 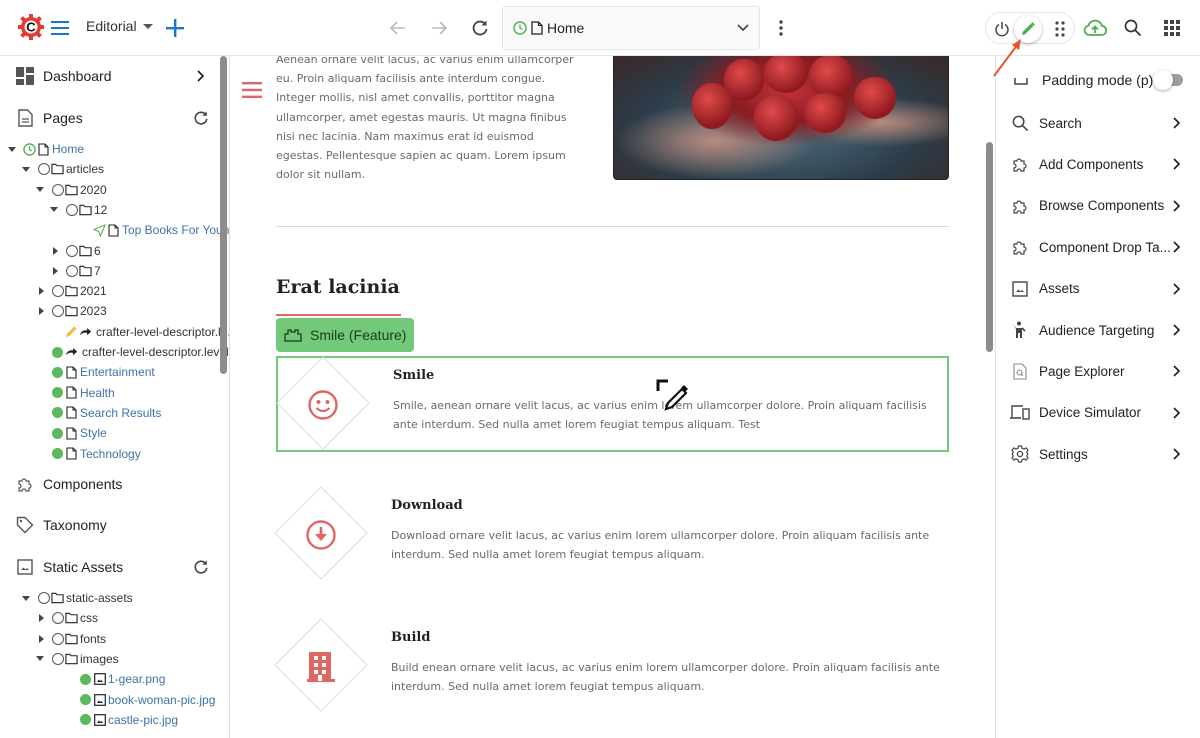 What do you see at coordinates (1020, 247) in the screenshot?
I see `puzzle-icon` at bounding box center [1020, 247].